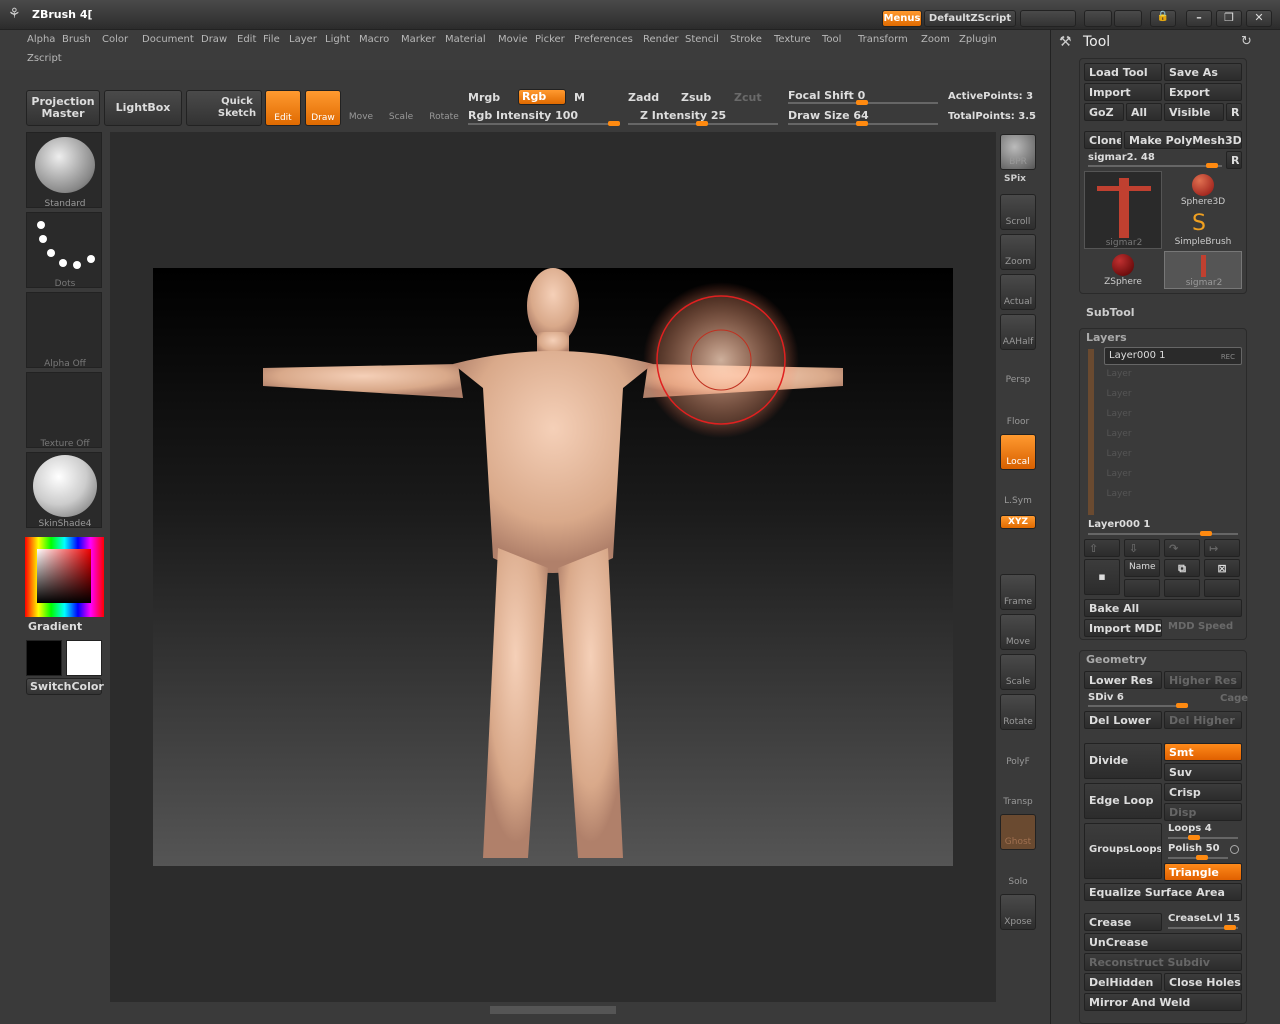 Image resolution: width=1280 pixels, height=1024 pixels. I want to click on layer-slot-2: Layer, so click(1119, 394).